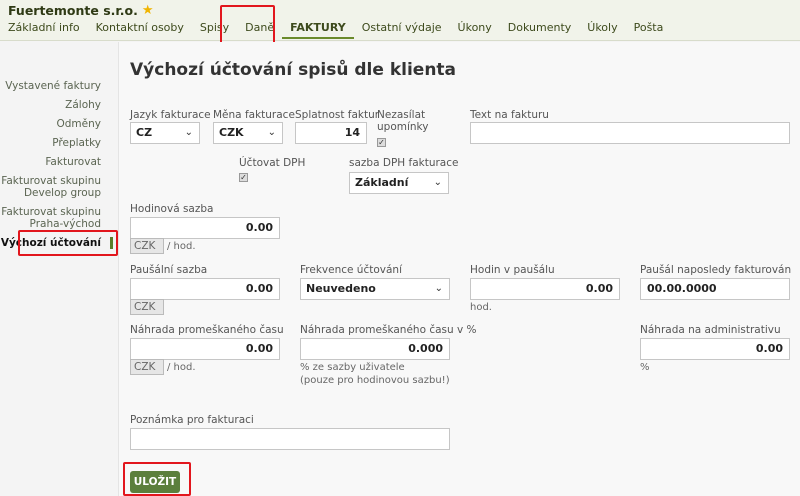 The width and height of the screenshot is (800, 496). I want to click on sazba-dph-select: Základní ⌄, so click(399, 183).